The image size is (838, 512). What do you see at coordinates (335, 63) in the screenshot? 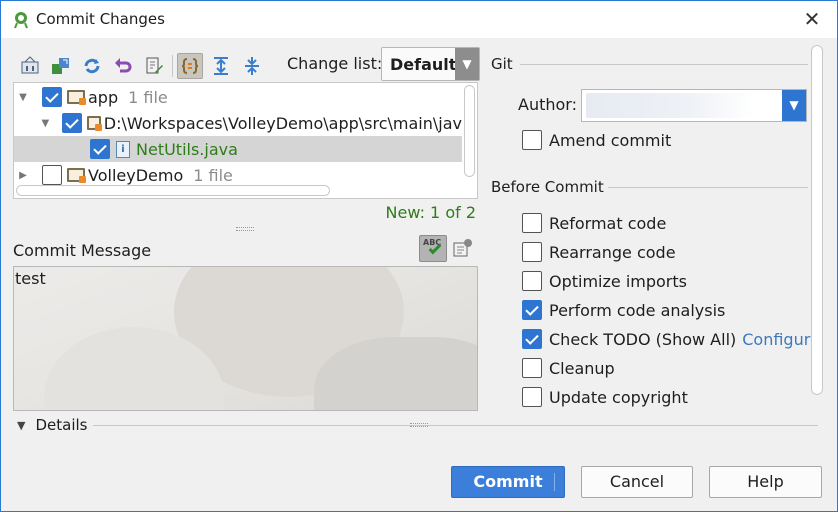
I see `changelist-label: Change list:` at bounding box center [335, 63].